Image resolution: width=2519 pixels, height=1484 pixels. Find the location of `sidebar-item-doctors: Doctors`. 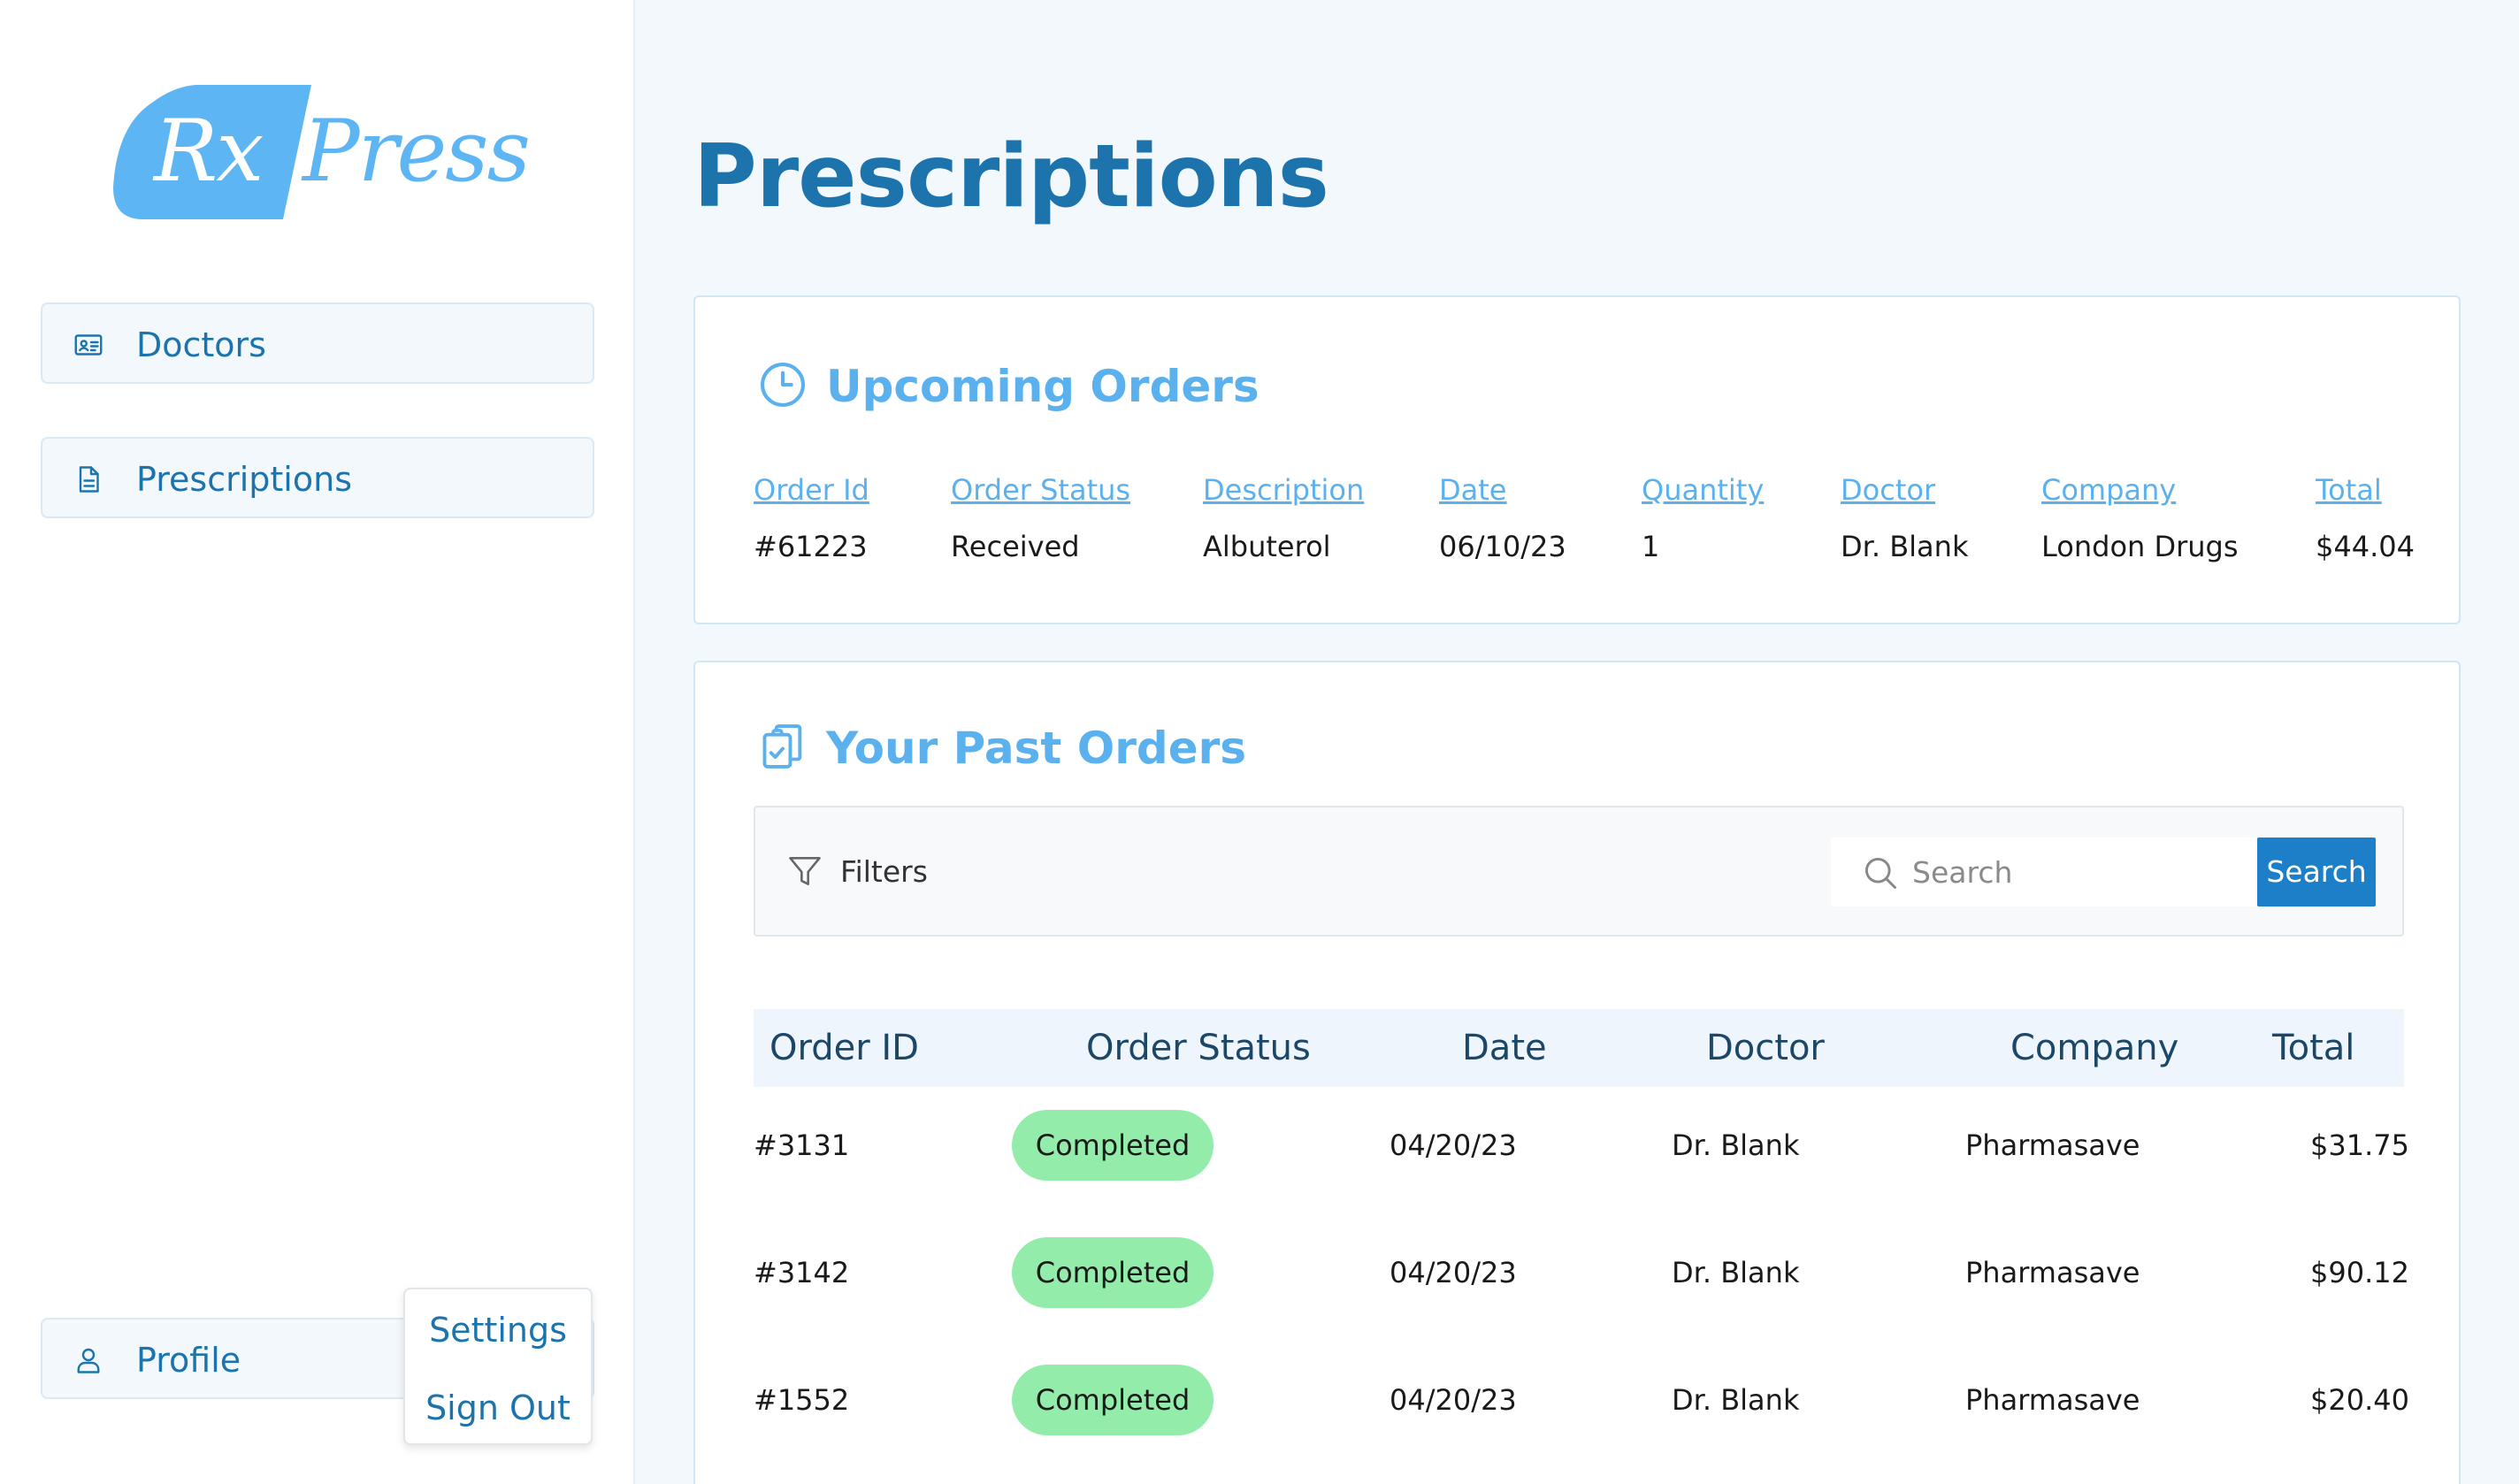

sidebar-item-doctors: Doctors is located at coordinates (317, 343).